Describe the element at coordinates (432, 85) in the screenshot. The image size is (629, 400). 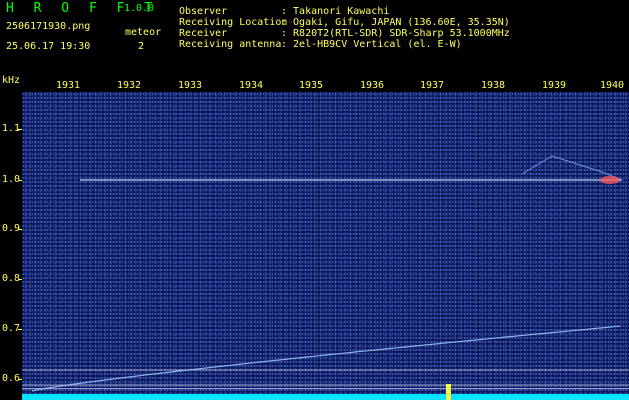
I see `x-tick-label: 1937` at that location.